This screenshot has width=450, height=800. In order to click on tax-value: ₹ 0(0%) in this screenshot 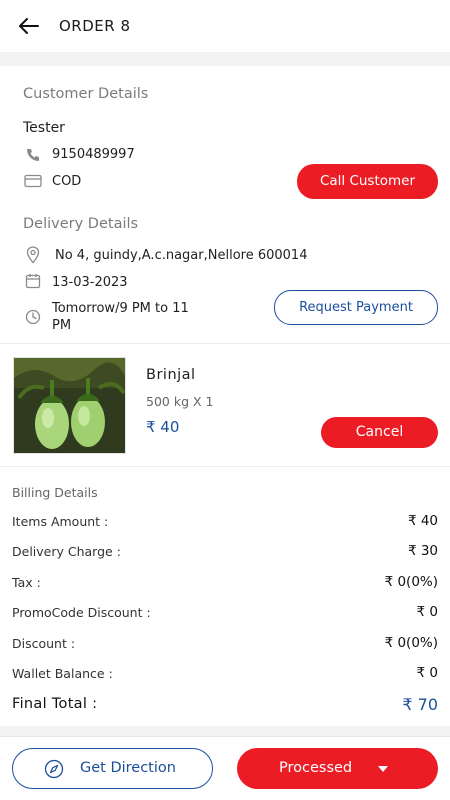, I will do `click(411, 582)`.